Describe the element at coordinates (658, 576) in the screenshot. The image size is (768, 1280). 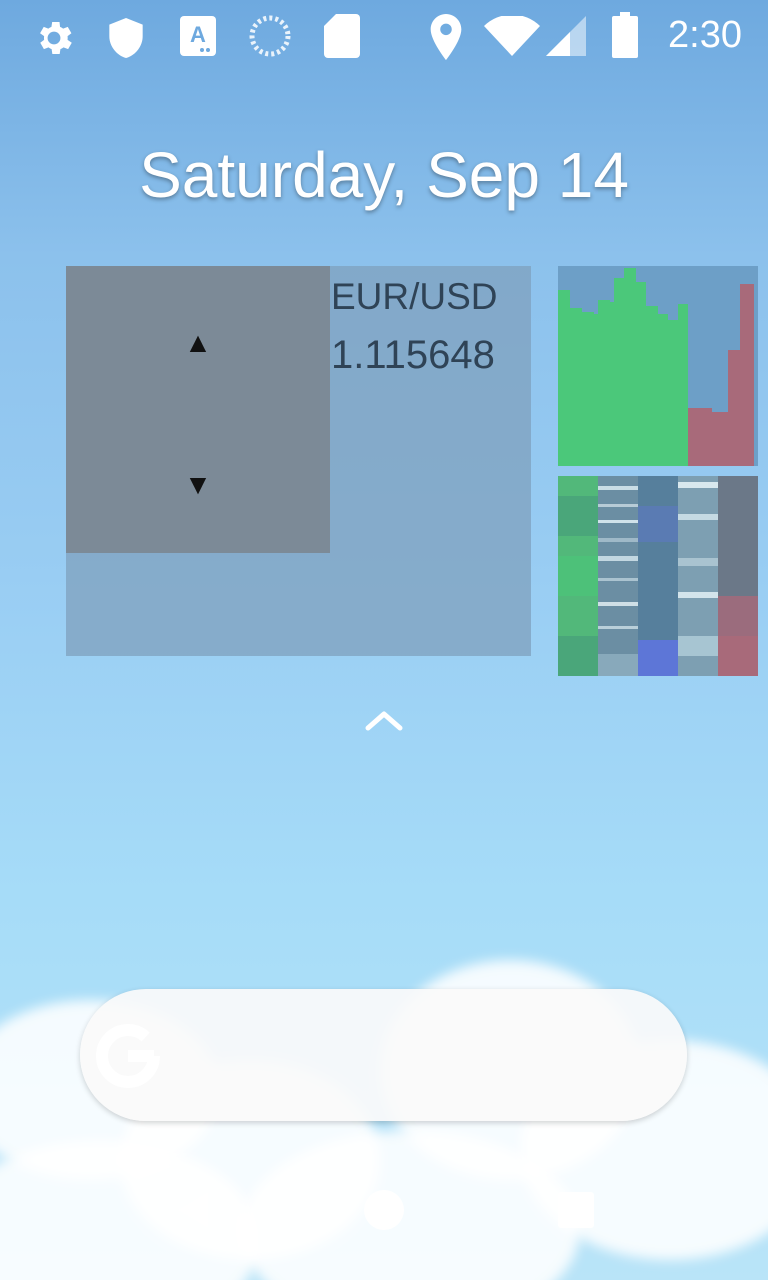
I see `heatmap-widget` at that location.